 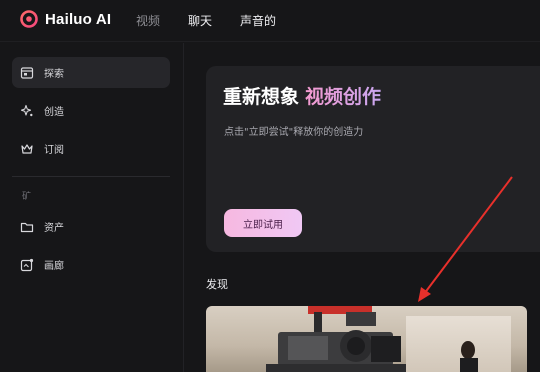 I want to click on try-now-button: 立即试用, so click(x=263, y=223).